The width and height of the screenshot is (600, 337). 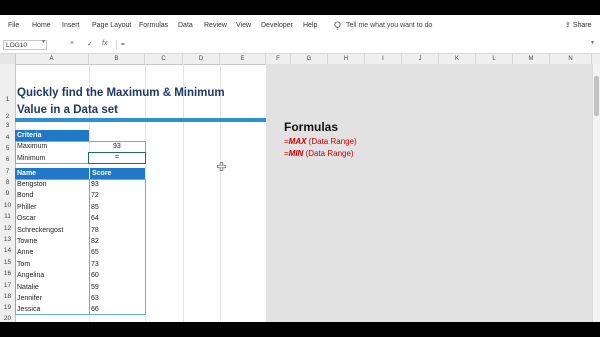 What do you see at coordinates (201, 59) in the screenshot?
I see `column-header-d: D` at bounding box center [201, 59].